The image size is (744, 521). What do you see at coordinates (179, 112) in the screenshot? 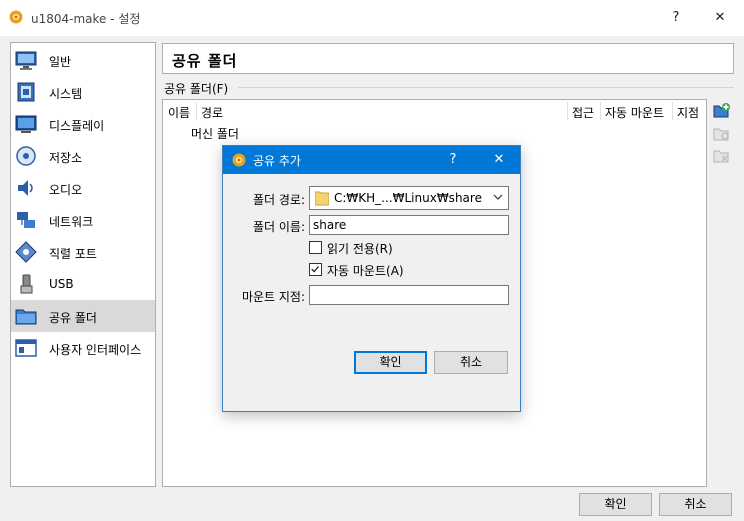
I see `column-header-name: 이름` at bounding box center [179, 112].